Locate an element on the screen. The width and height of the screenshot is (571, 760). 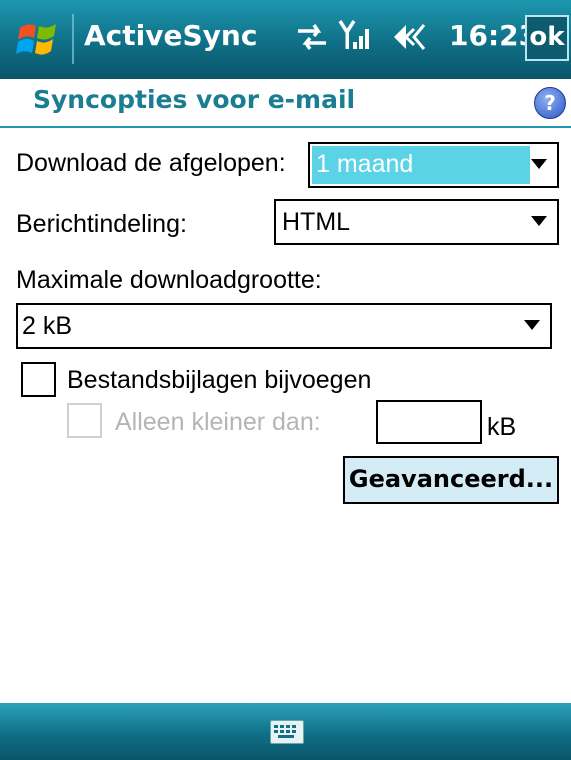
max-size-value: 2 kB is located at coordinates (47, 326).